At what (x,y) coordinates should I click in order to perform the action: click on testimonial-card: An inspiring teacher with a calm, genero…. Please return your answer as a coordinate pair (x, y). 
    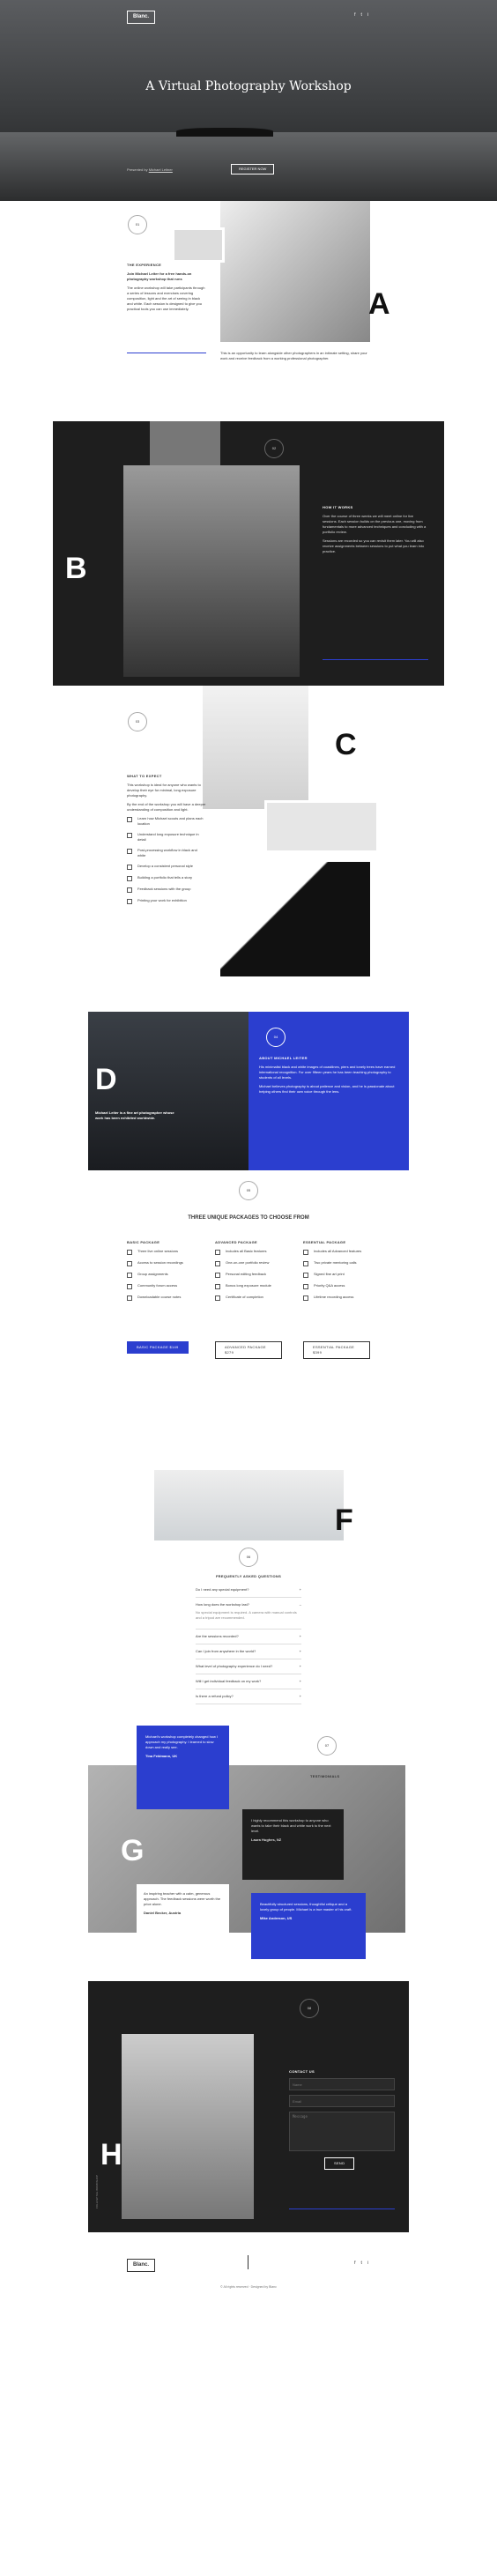
    Looking at the image, I should click on (183, 1915).